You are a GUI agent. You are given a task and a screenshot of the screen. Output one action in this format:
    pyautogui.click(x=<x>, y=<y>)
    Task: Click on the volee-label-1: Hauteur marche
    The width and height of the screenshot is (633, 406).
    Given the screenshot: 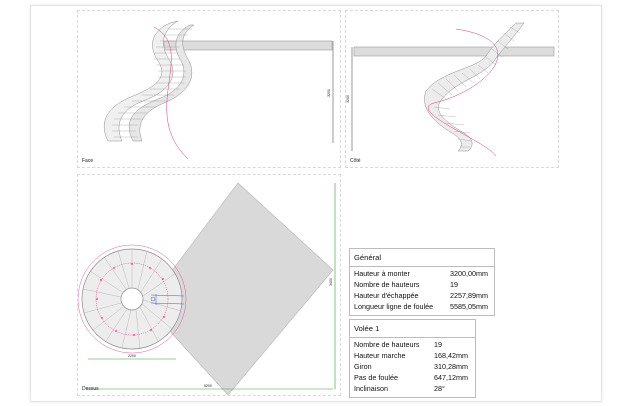 What is the action you would take?
    pyautogui.click(x=380, y=355)
    